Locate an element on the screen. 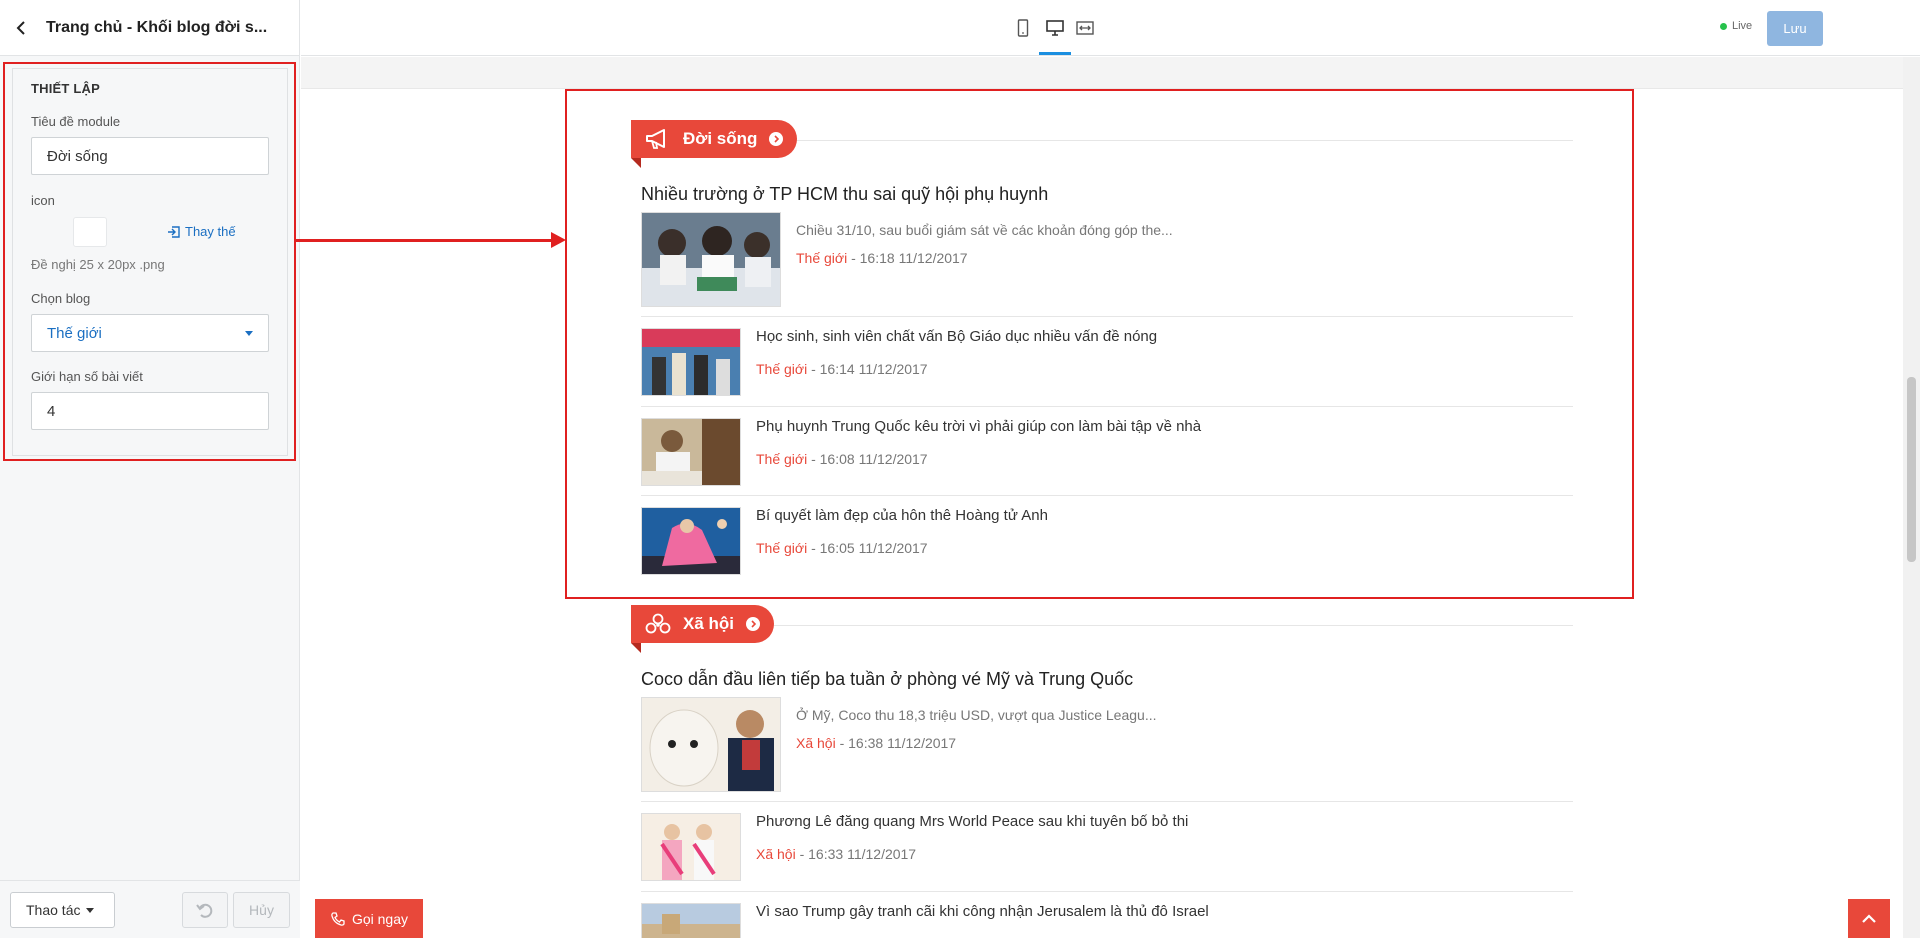 This screenshot has height=938, width=1920. scrollbar-thumb is located at coordinates (1911, 469).